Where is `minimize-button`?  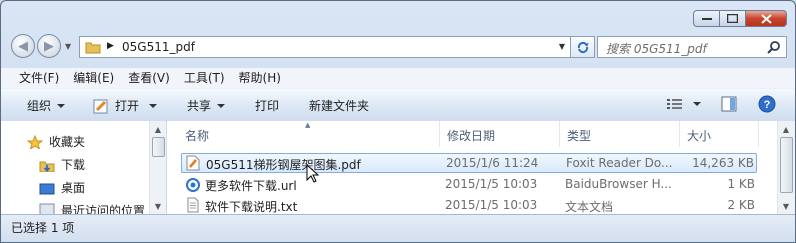
minimize-button is located at coordinates (706, 18).